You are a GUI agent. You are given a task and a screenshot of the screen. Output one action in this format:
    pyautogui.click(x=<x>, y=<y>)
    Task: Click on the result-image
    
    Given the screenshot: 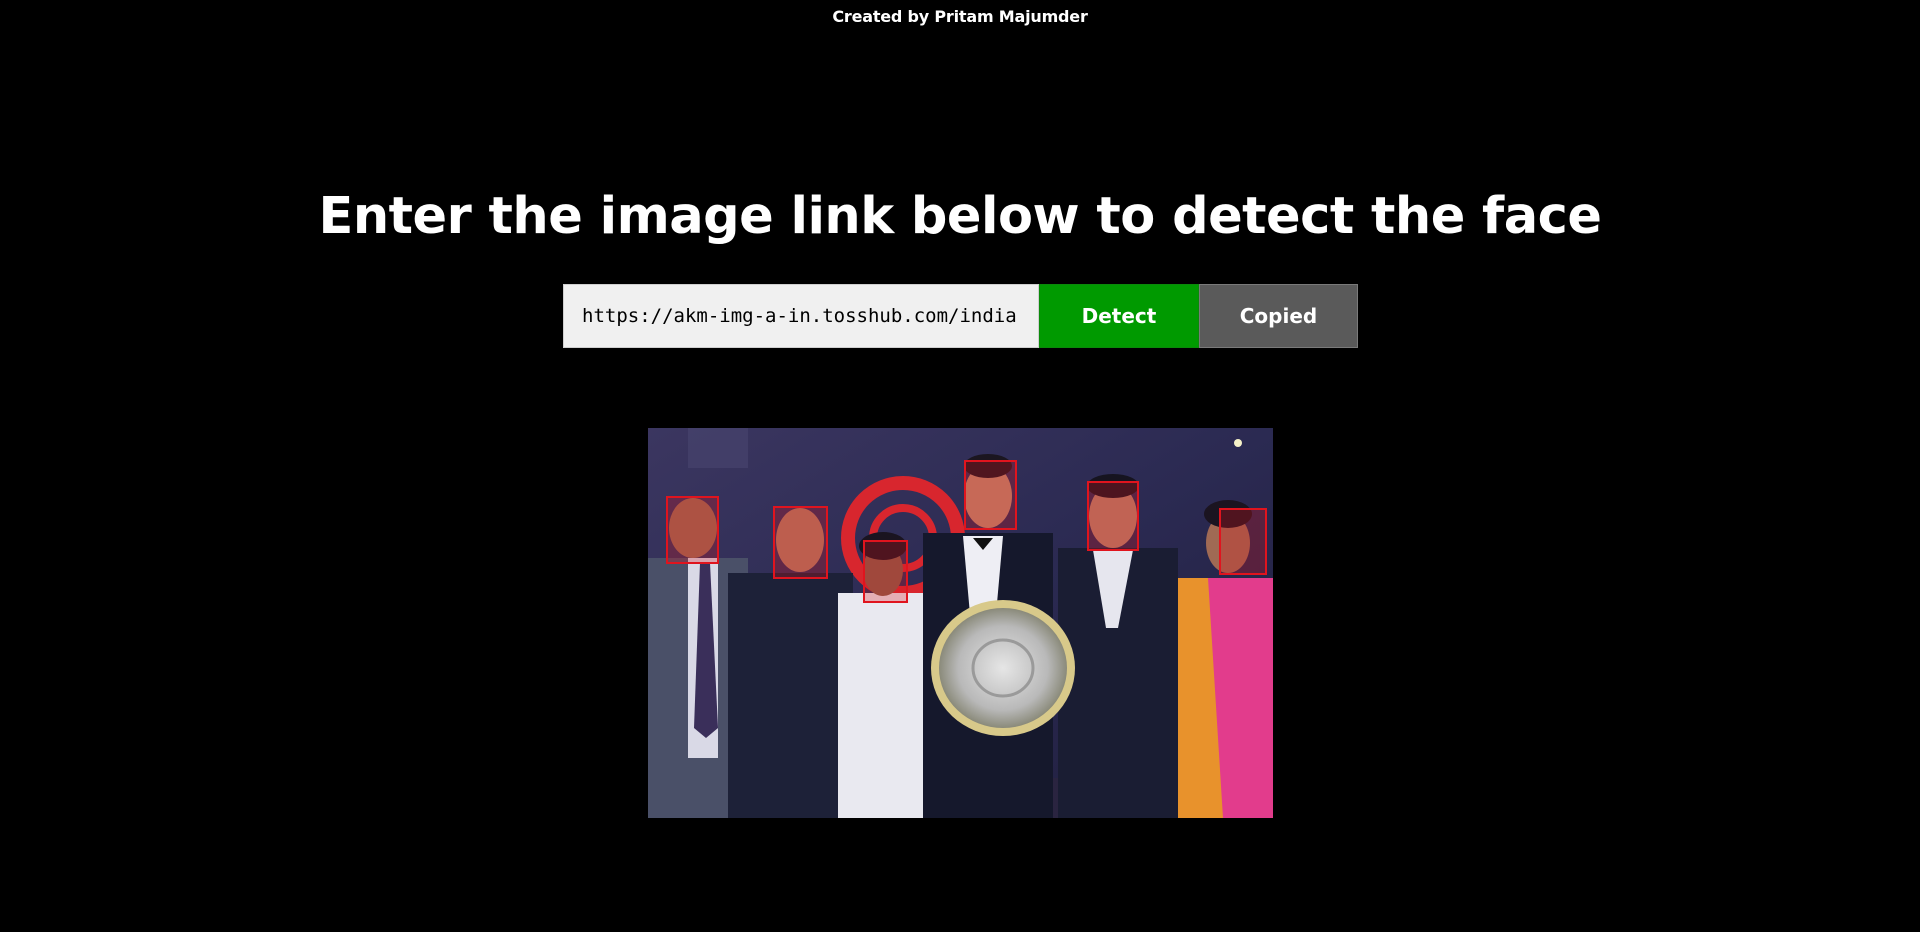 What is the action you would take?
    pyautogui.click(x=960, y=623)
    